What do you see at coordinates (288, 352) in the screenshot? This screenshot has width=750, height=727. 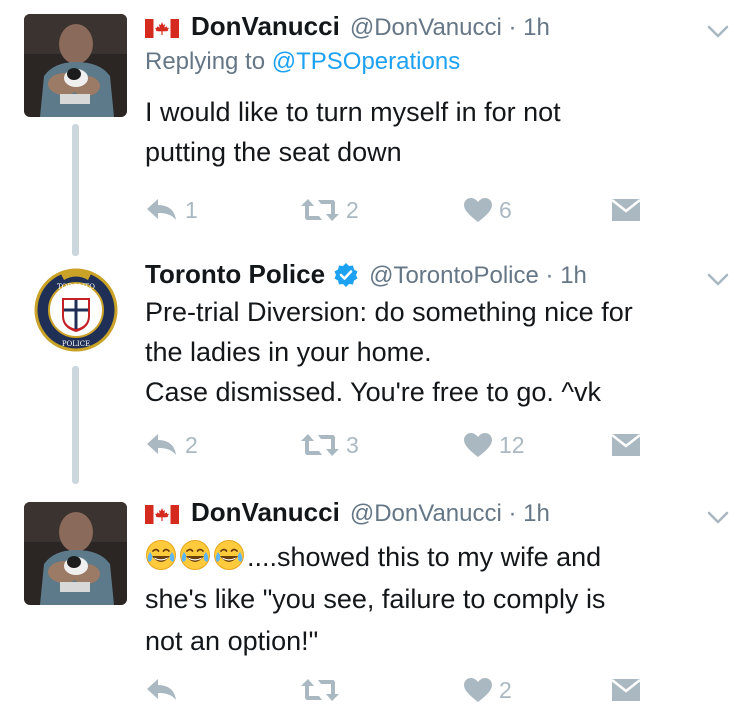 I see `tweet-text-line: the ladies in your home.` at bounding box center [288, 352].